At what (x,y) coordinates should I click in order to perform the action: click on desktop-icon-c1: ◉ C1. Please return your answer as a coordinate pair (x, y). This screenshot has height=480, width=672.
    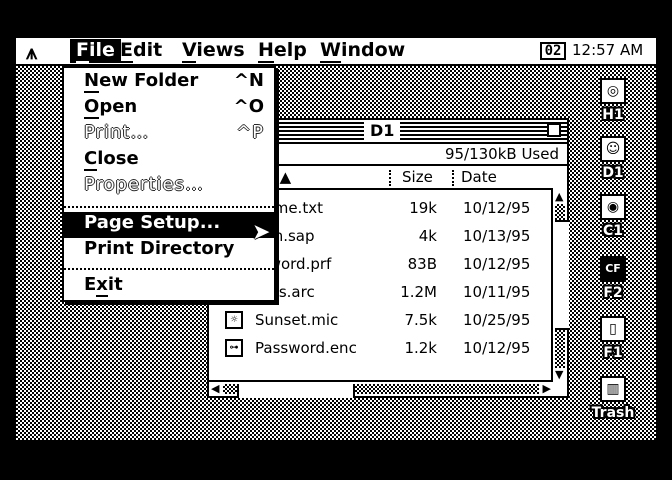
    Looking at the image, I should click on (613, 216).